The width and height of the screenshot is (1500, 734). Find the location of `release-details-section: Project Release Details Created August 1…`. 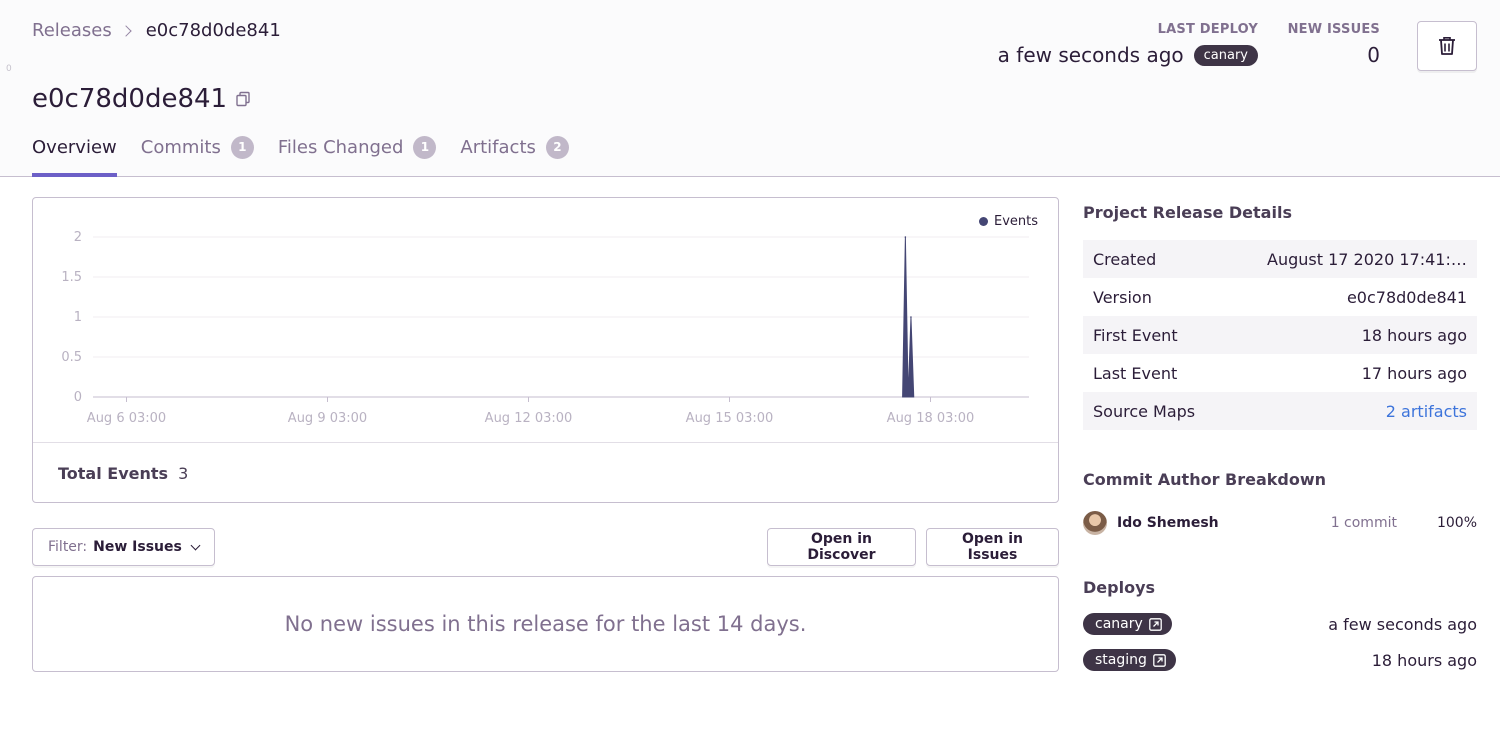

release-details-section: Project Release Details Created August 1… is located at coordinates (1280, 316).